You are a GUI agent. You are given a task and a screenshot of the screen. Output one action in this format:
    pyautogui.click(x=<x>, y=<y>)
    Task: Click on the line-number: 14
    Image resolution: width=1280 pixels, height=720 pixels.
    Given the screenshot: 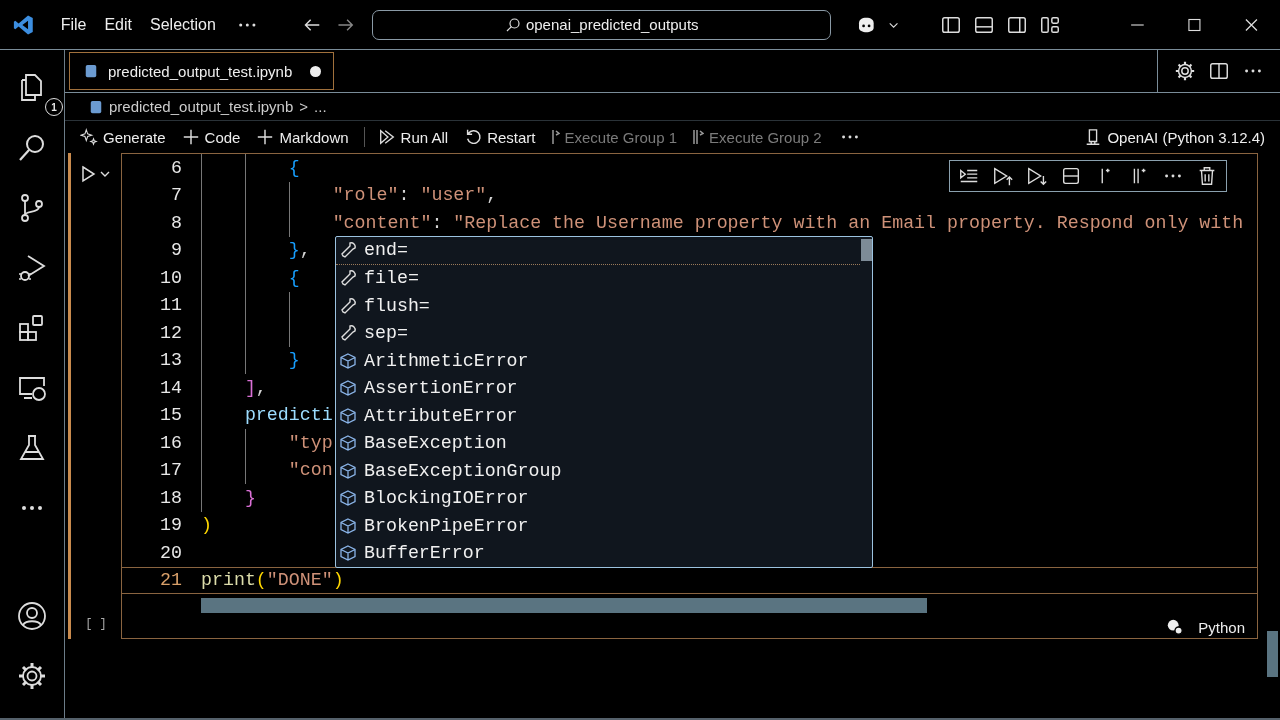 What is the action you would take?
    pyautogui.click(x=170, y=387)
    